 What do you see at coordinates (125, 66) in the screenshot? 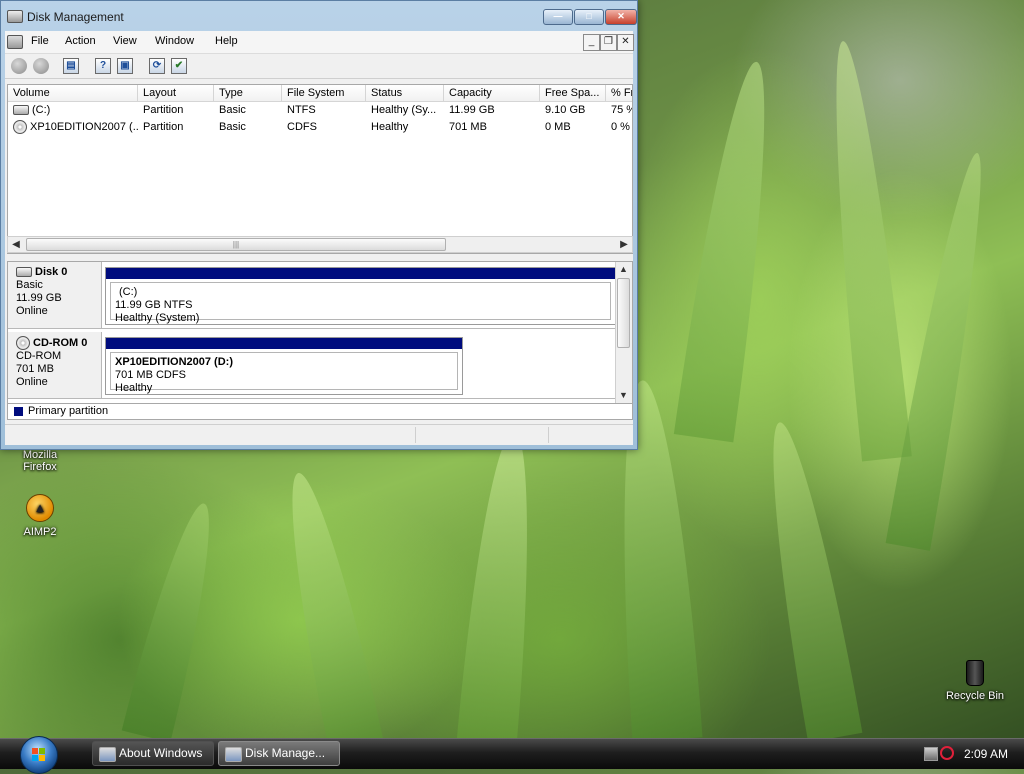
I see `show-action-pane-icon: ▣` at bounding box center [125, 66].